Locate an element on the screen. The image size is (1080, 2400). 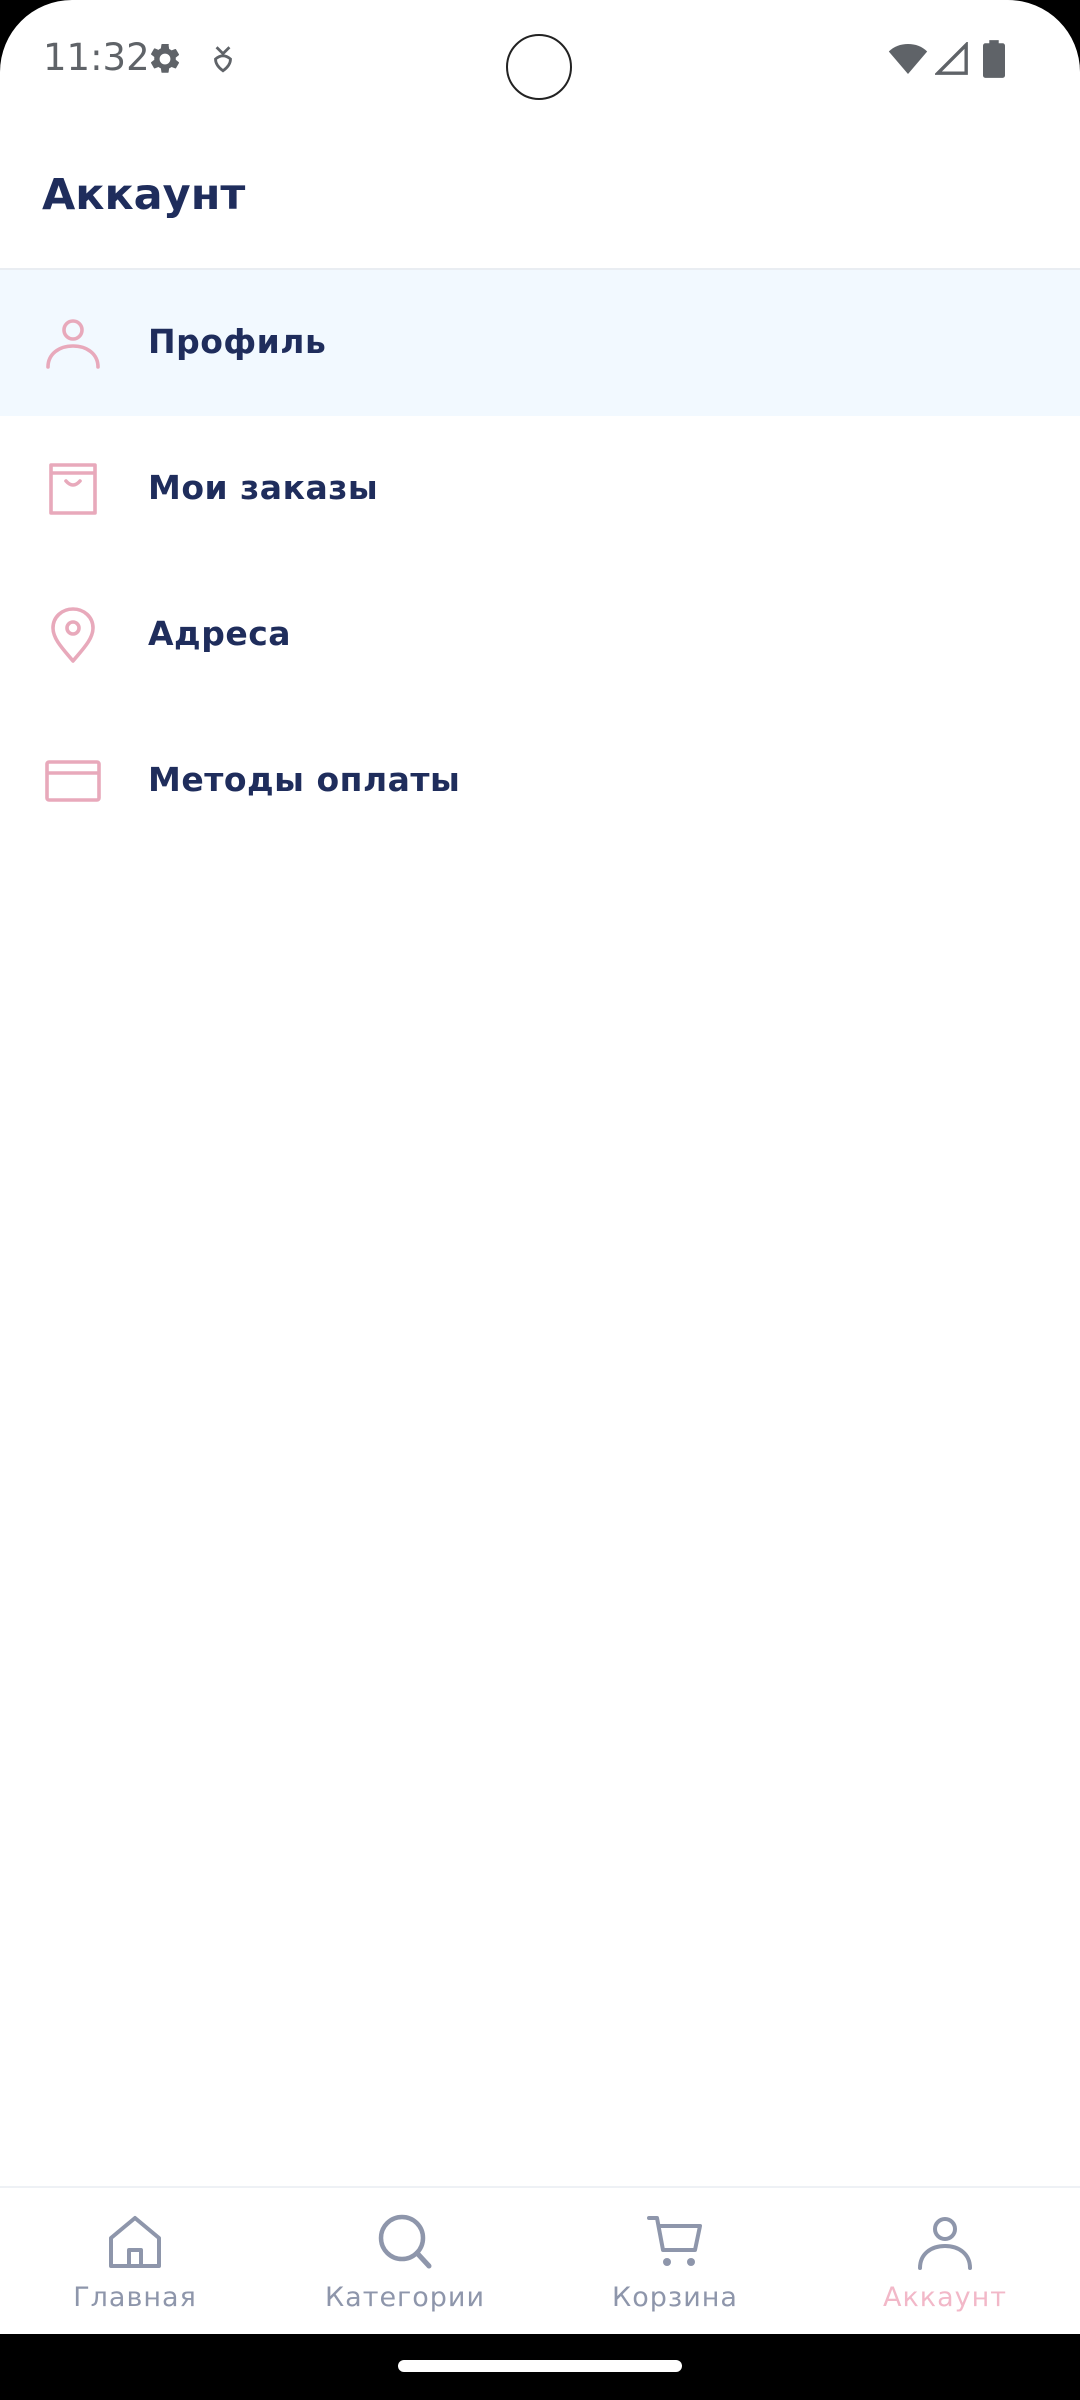
nav-label: Категории is located at coordinates (405, 2297).